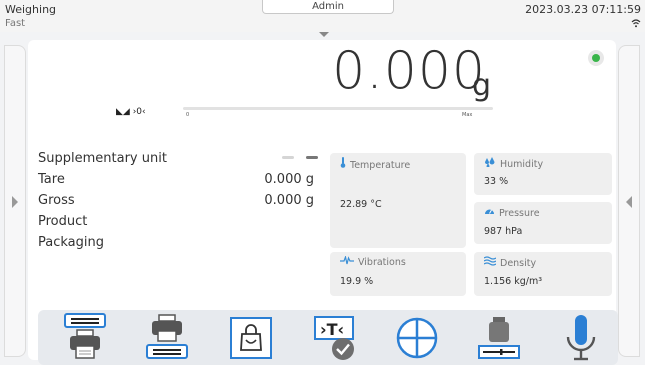 This screenshot has height=365, width=645. What do you see at coordinates (15, 23) in the screenshot?
I see `speed-label: Fast` at bounding box center [15, 23].